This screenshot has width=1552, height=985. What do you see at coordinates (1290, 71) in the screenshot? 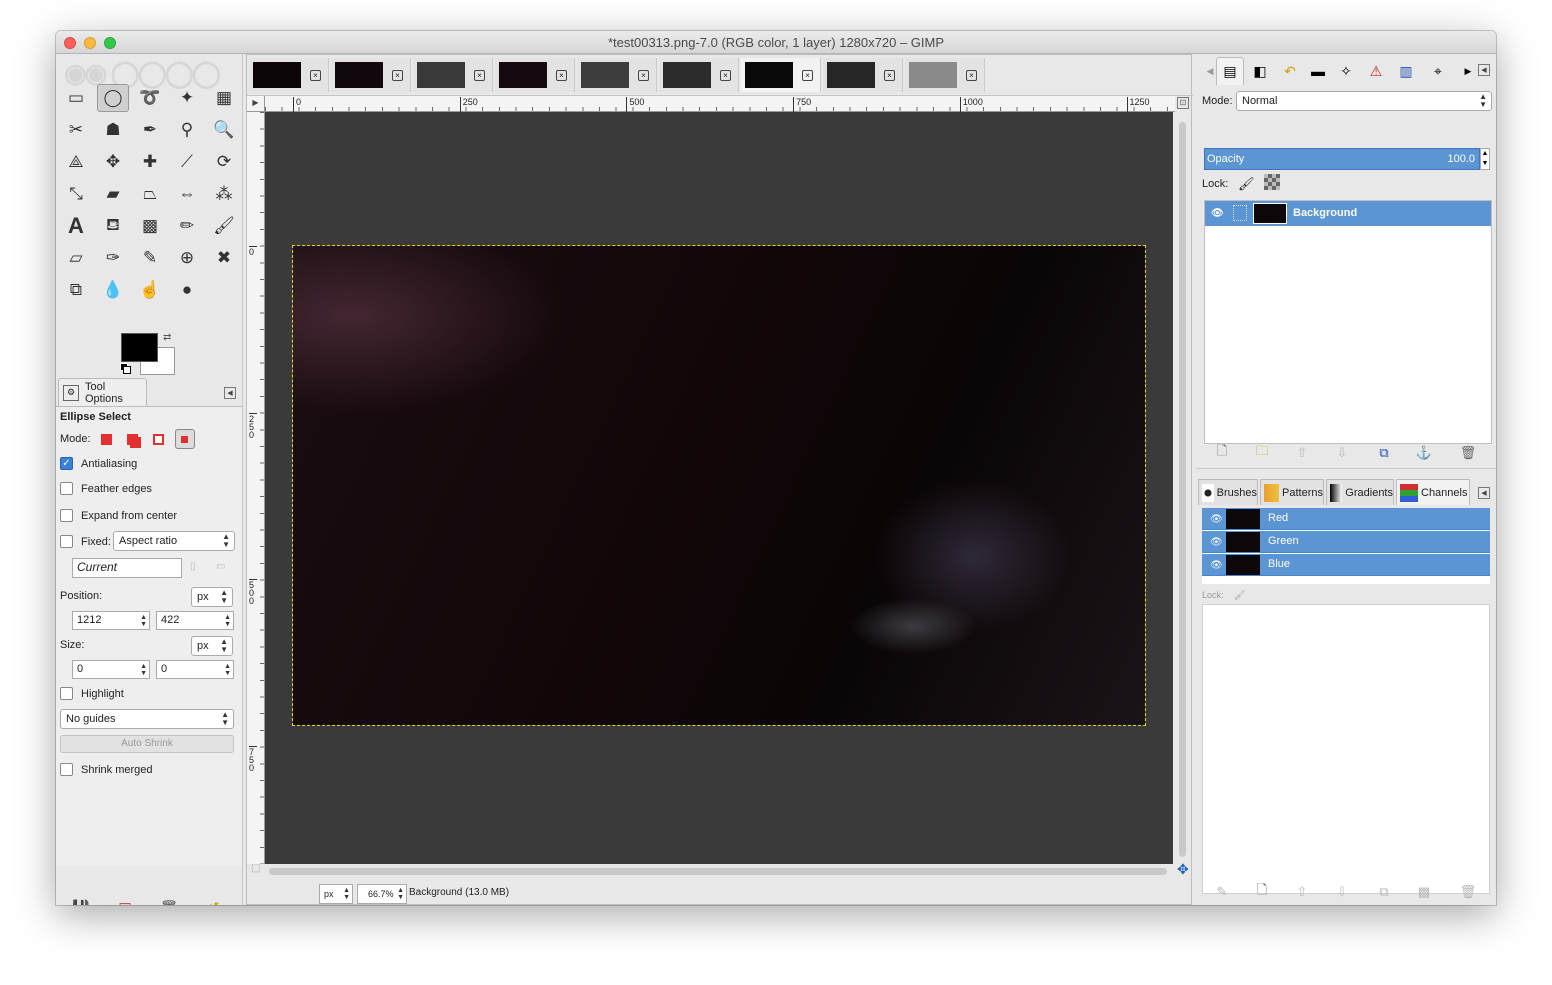
I see `tab-undo-history: ↶` at bounding box center [1290, 71].